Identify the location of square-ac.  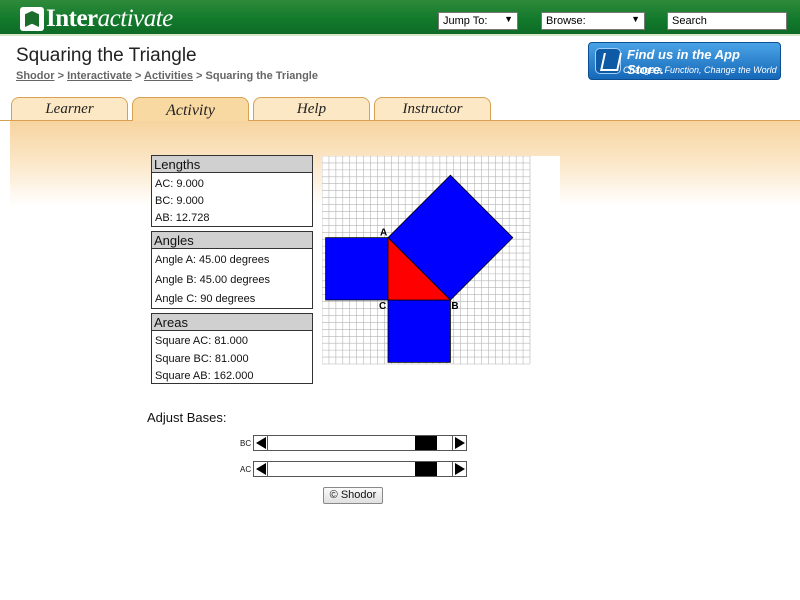
(357, 269).